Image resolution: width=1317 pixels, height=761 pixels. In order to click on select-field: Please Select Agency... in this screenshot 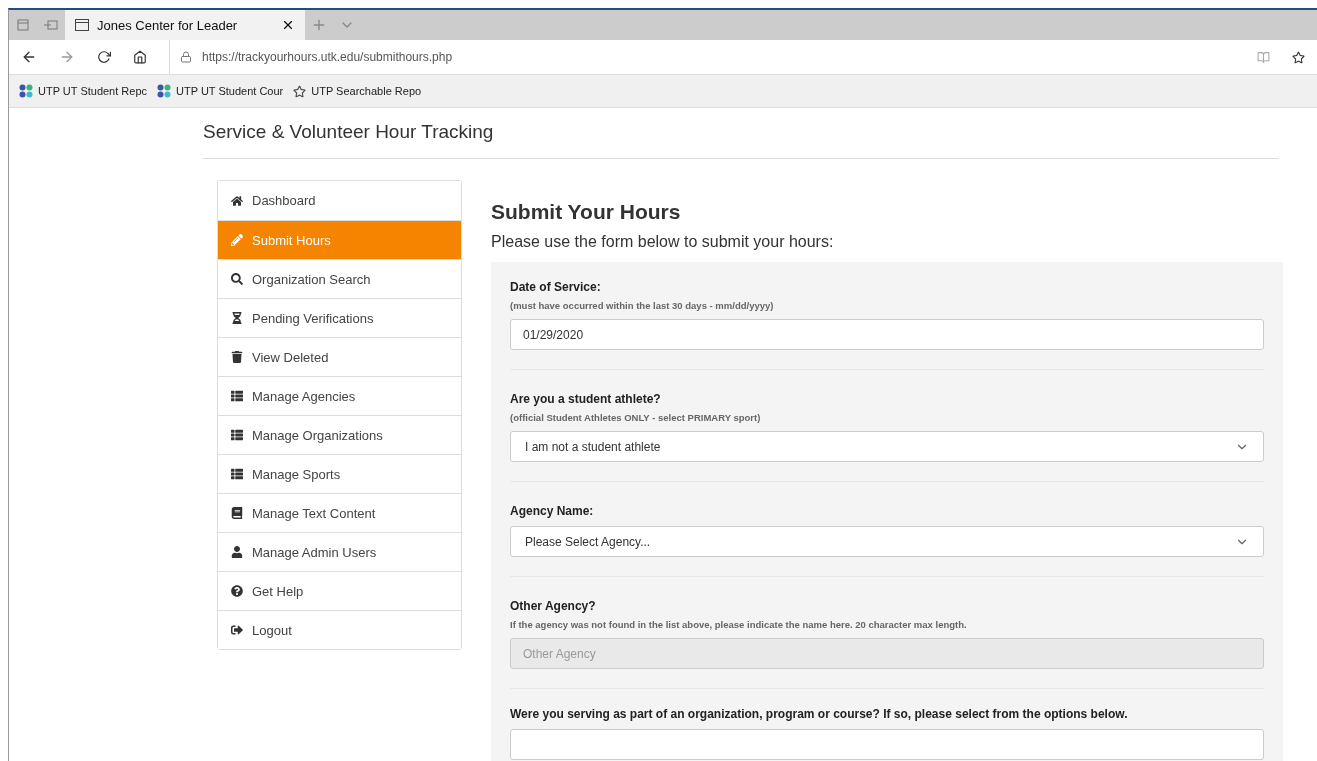, I will do `click(887, 541)`.